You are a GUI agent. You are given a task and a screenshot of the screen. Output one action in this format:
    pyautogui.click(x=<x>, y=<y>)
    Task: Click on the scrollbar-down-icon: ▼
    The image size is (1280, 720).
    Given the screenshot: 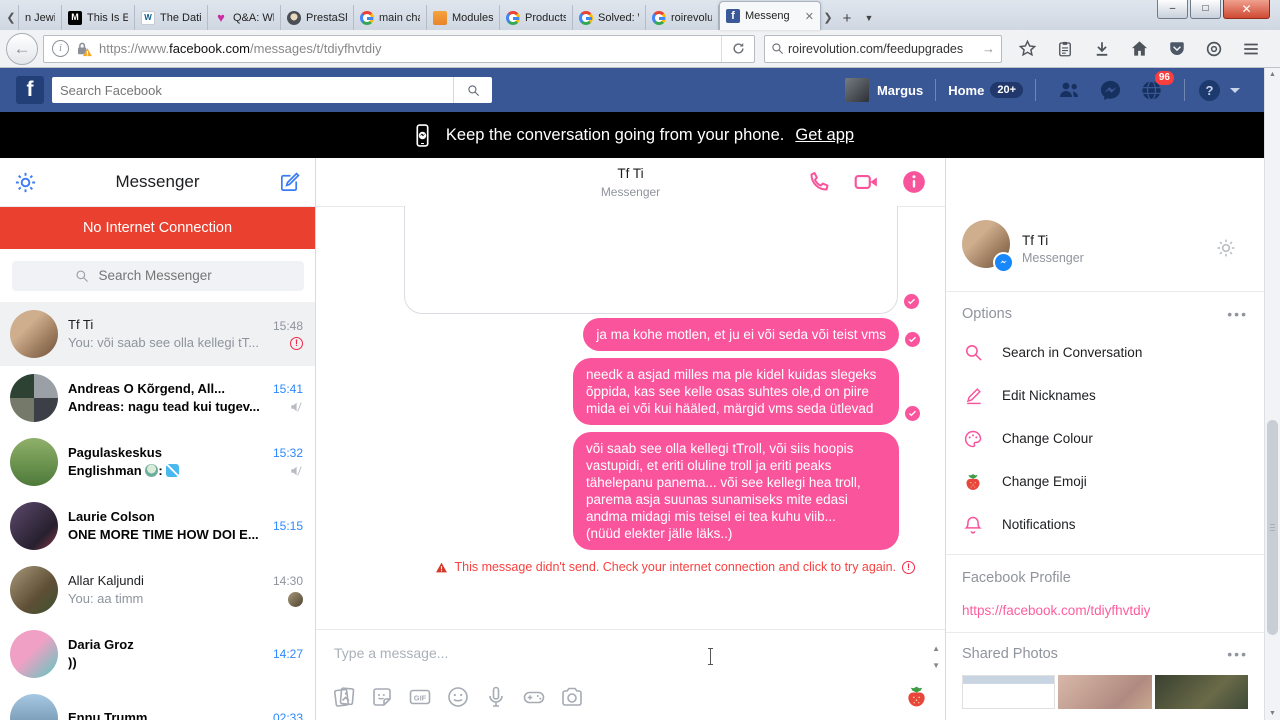 What is the action you would take?
    pyautogui.click(x=1272, y=713)
    